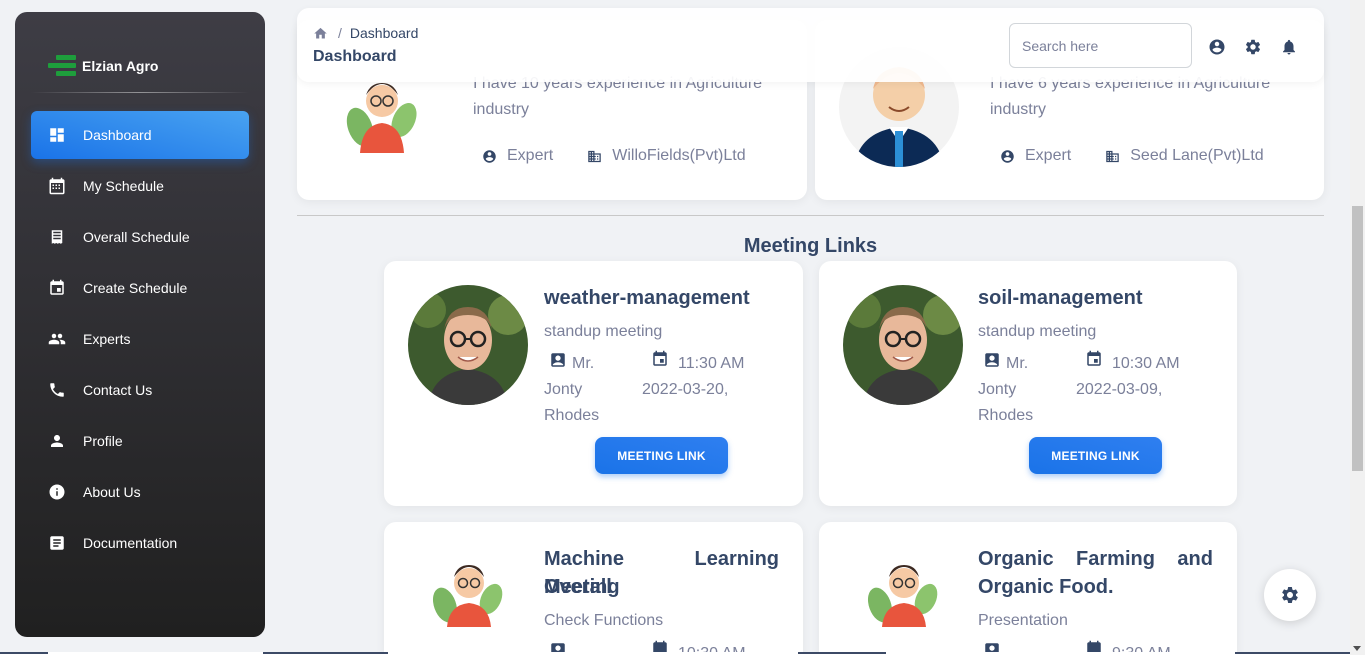  I want to click on scrollbar-thumb, so click(1357, 338).